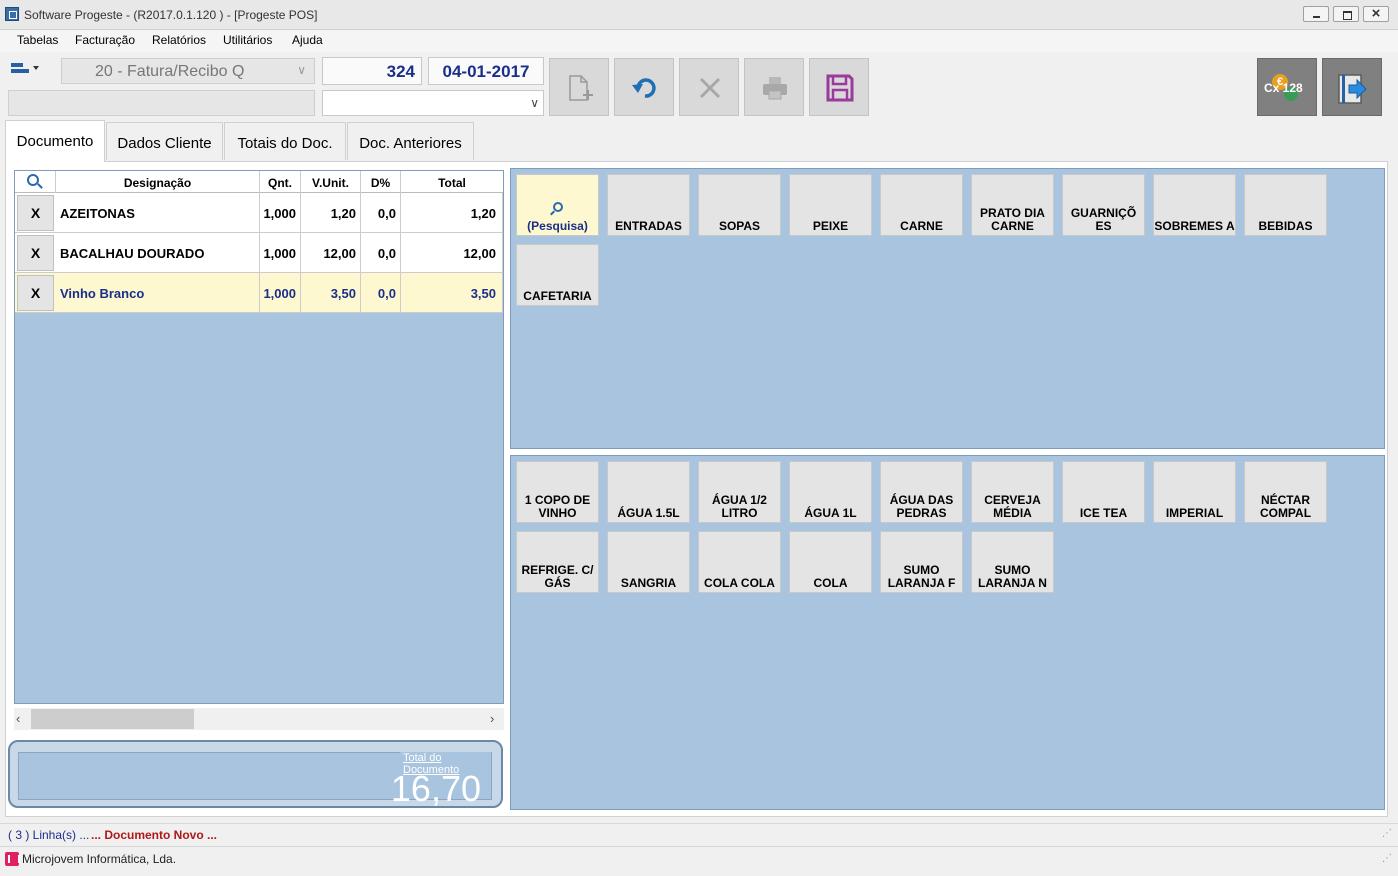 The height and width of the screenshot is (876, 1398). What do you see at coordinates (452, 253) in the screenshot?
I see `cell-total: 12,00` at bounding box center [452, 253].